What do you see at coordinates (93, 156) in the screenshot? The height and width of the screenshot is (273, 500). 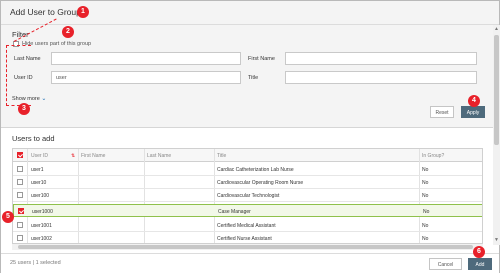 I see `column-first-name: First Name` at bounding box center [93, 156].